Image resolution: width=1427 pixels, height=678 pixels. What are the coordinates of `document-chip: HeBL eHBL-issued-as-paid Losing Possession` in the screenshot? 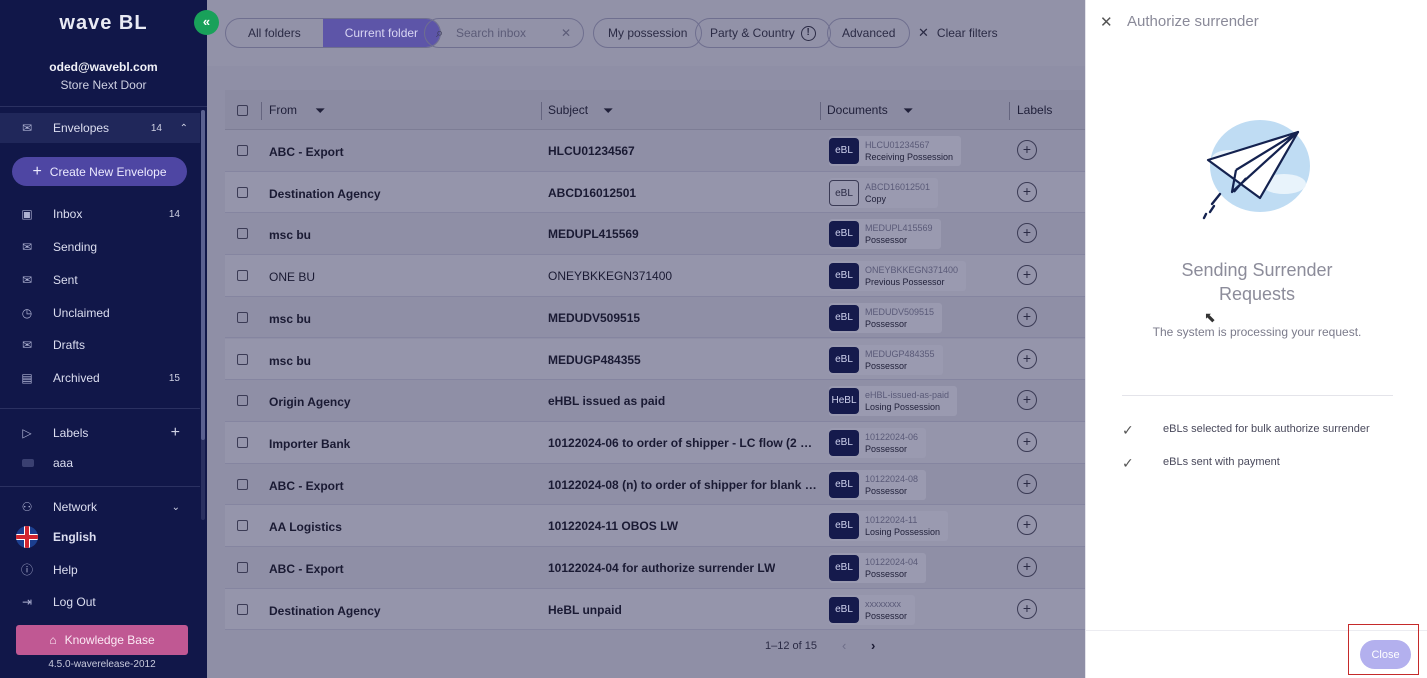 It's located at (893, 401).